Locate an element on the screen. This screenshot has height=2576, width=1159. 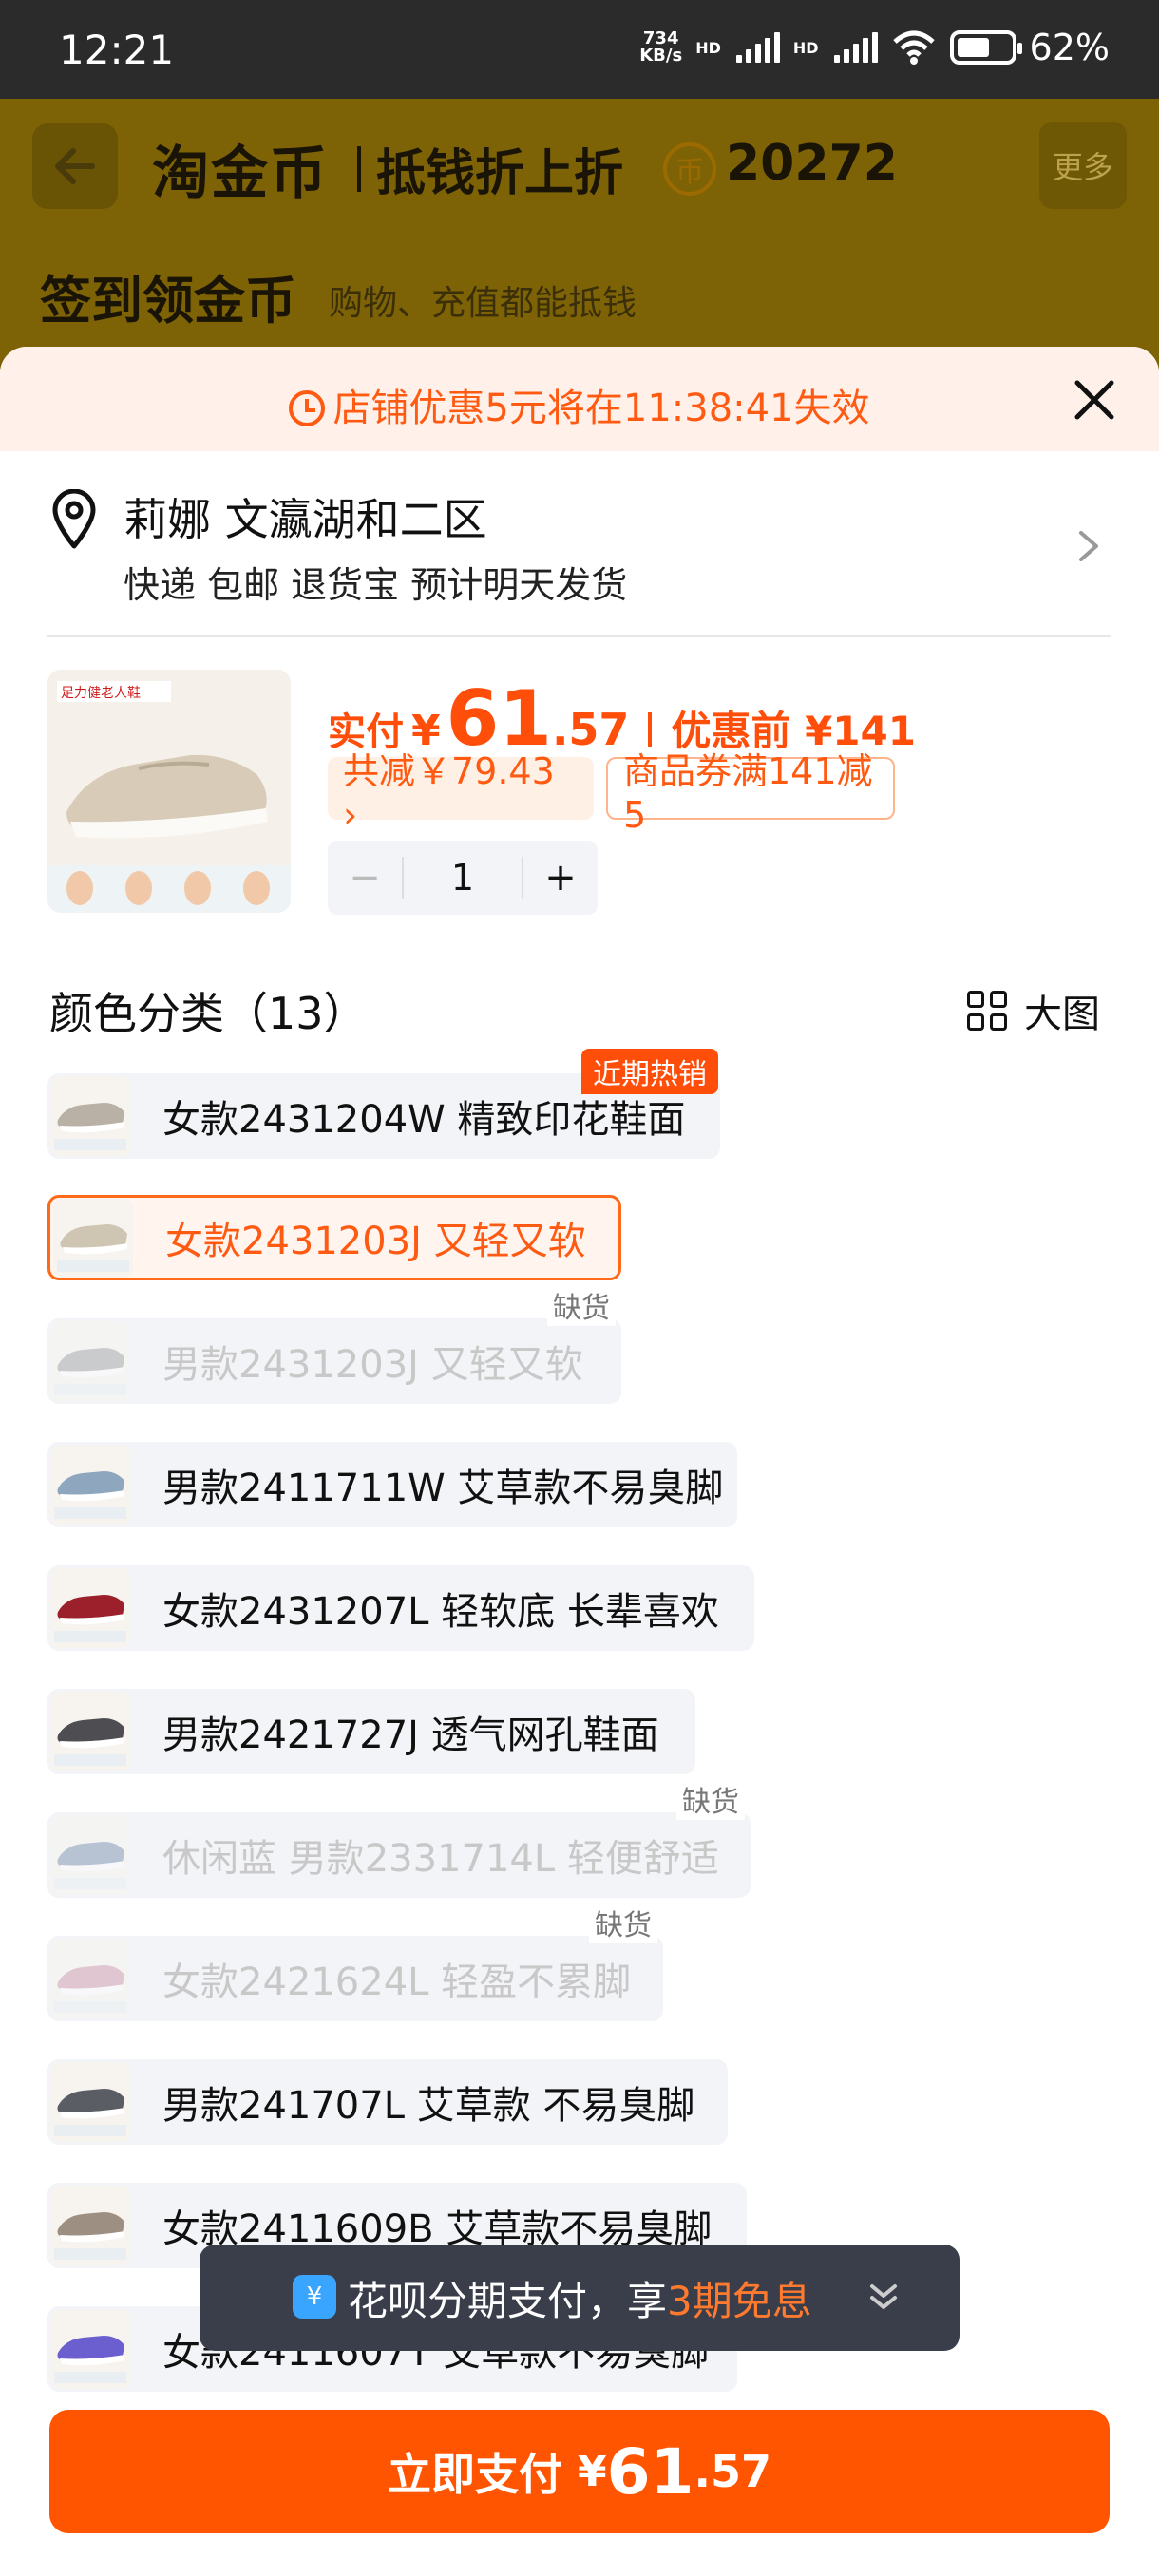
quantity-value: 1 is located at coordinates (462, 878).